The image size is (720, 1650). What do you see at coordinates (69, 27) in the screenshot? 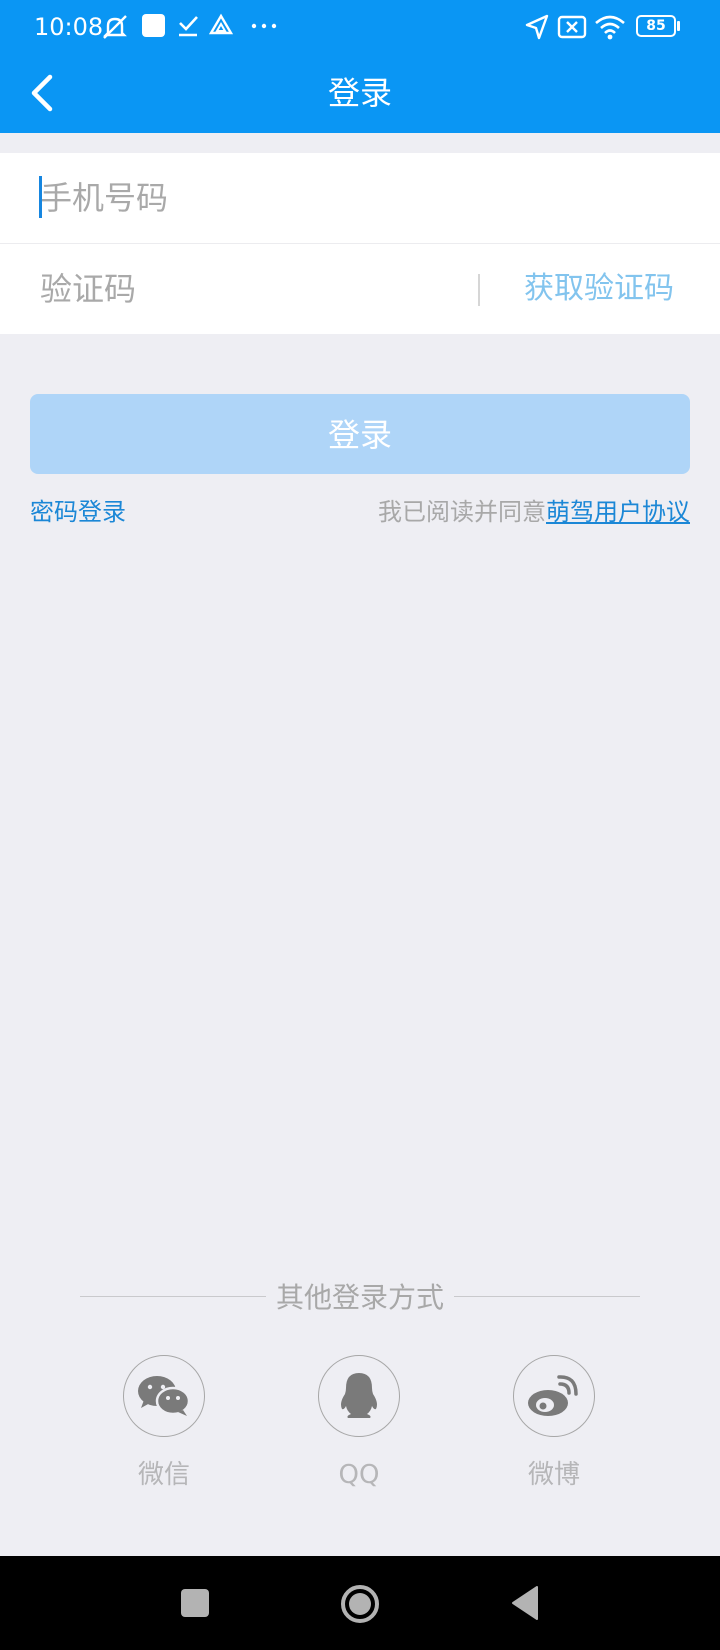
I see `status-time: 10:08` at bounding box center [69, 27].